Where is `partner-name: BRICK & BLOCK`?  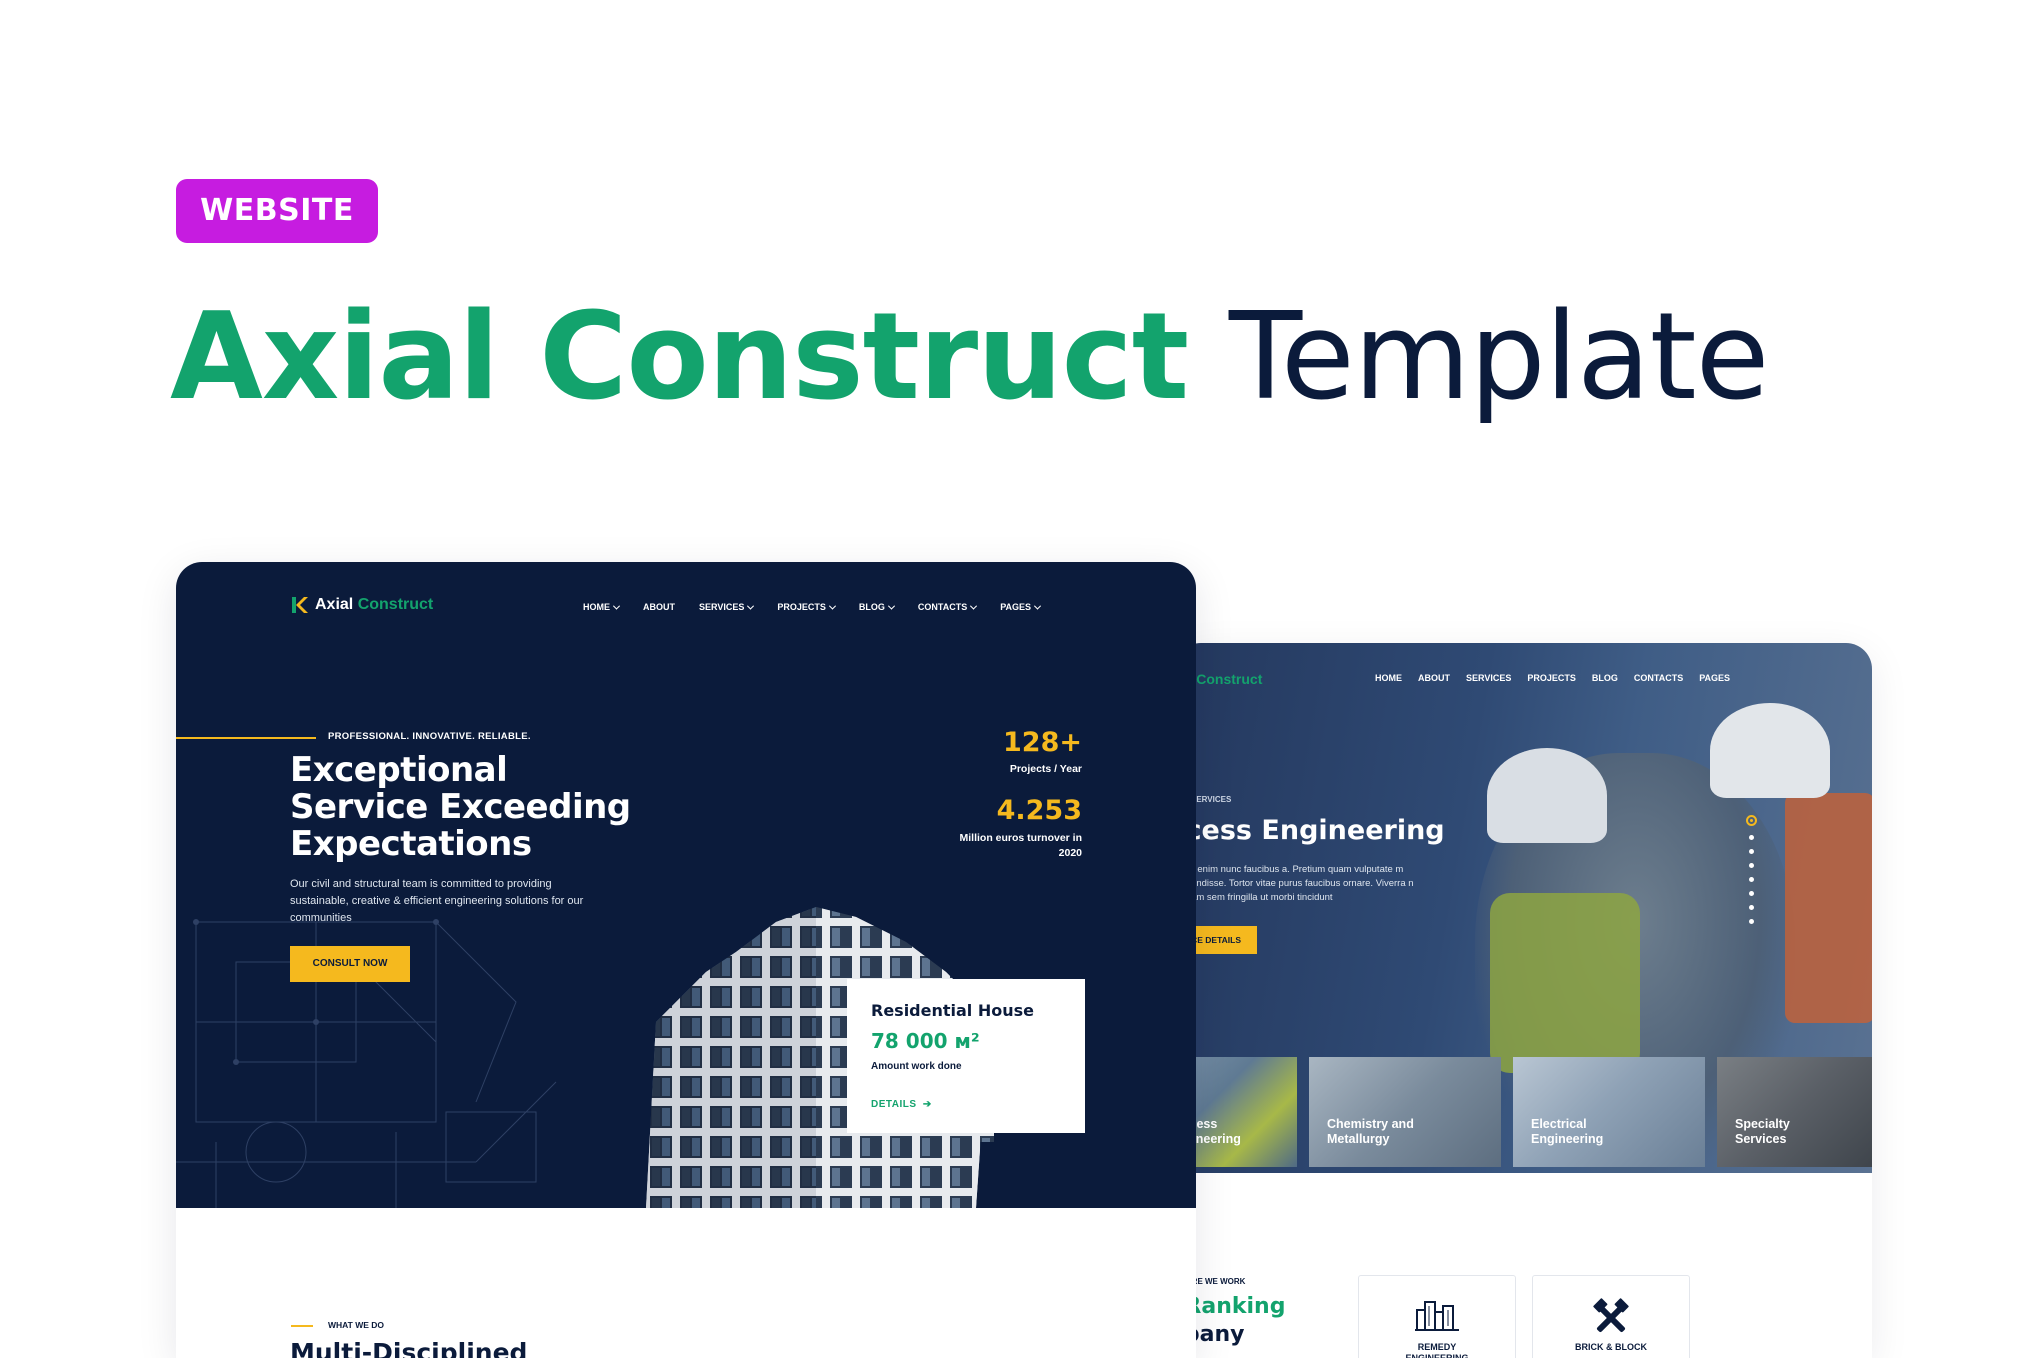 partner-name: BRICK & BLOCK is located at coordinates (1611, 1347).